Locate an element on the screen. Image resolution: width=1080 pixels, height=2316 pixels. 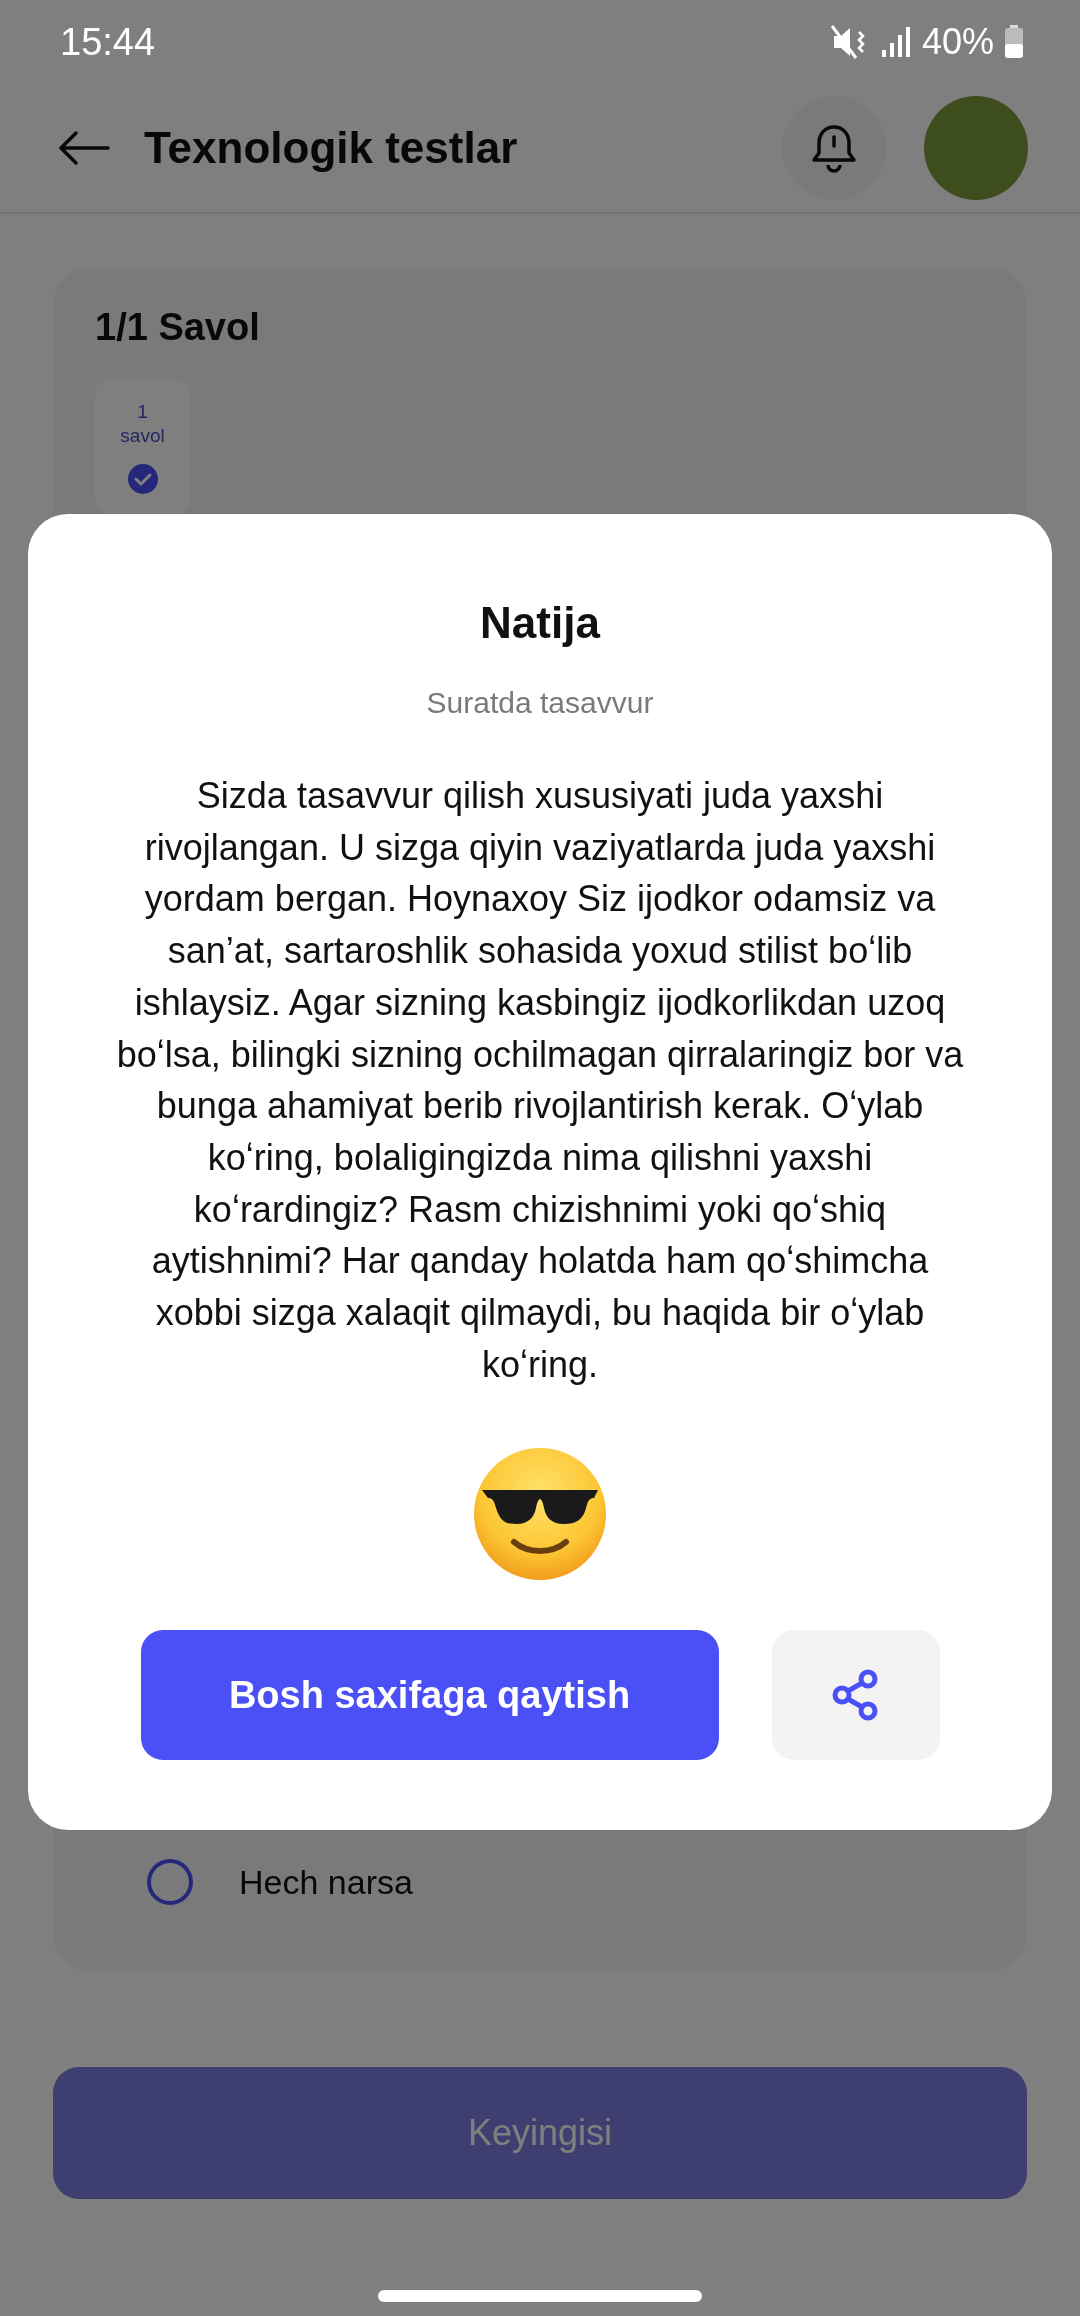
question-counter: 1/1 Savol is located at coordinates (178, 327).